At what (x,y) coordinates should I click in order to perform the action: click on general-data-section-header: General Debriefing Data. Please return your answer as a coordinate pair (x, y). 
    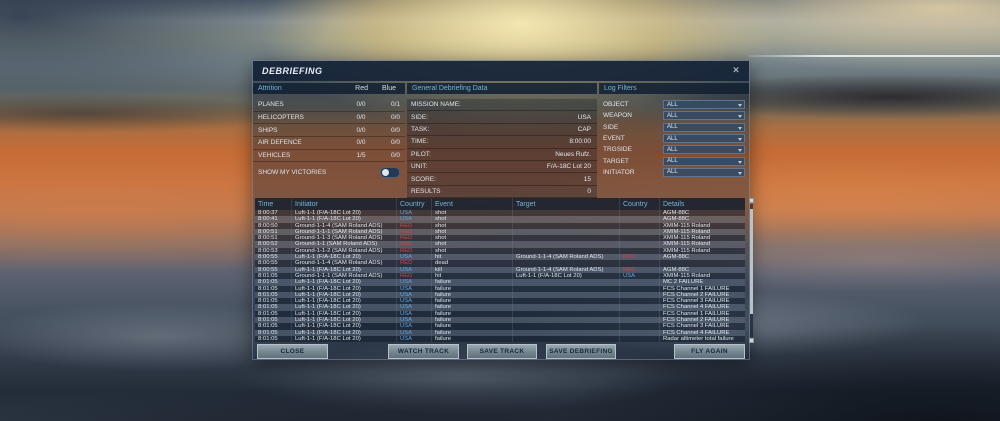
    Looking at the image, I should click on (502, 88).